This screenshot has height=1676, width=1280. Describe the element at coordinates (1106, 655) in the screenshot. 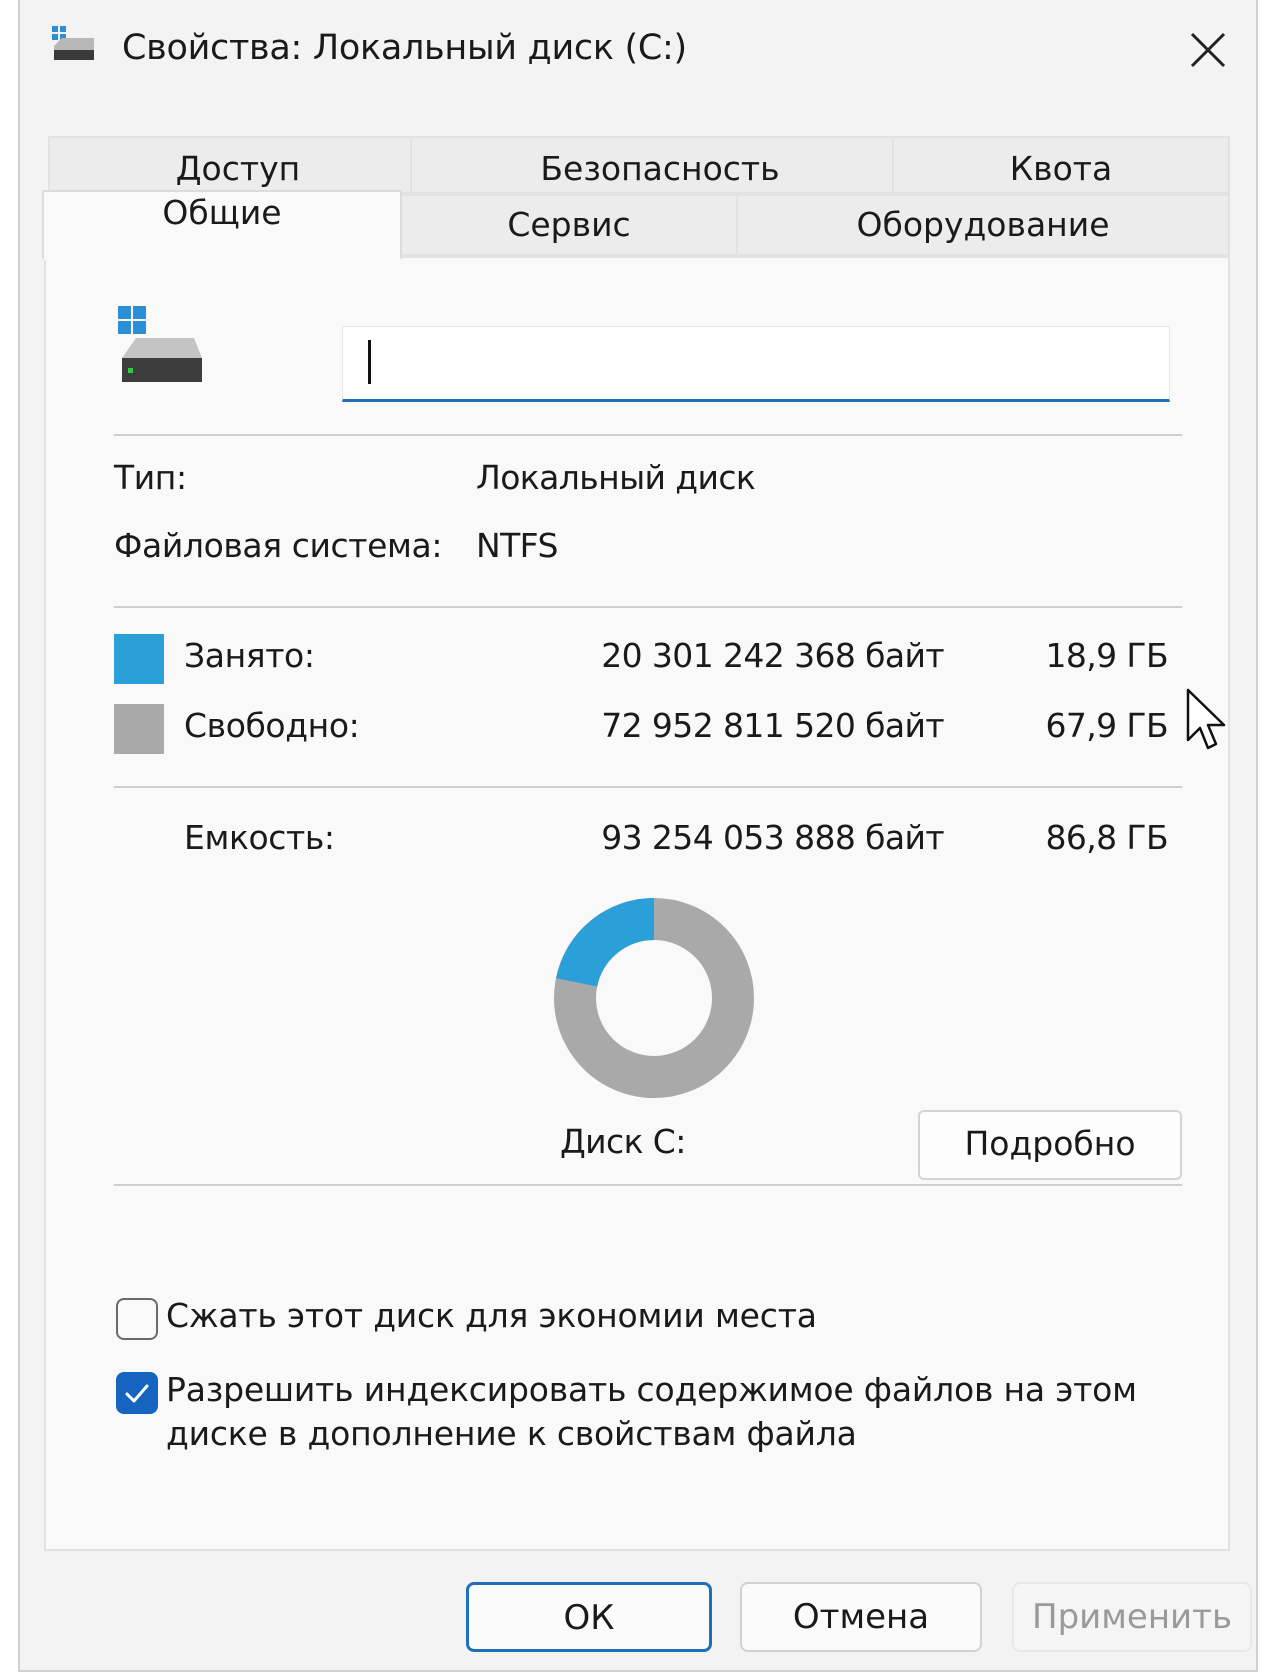

I see `used-gb: 18,9 ГБ` at that location.